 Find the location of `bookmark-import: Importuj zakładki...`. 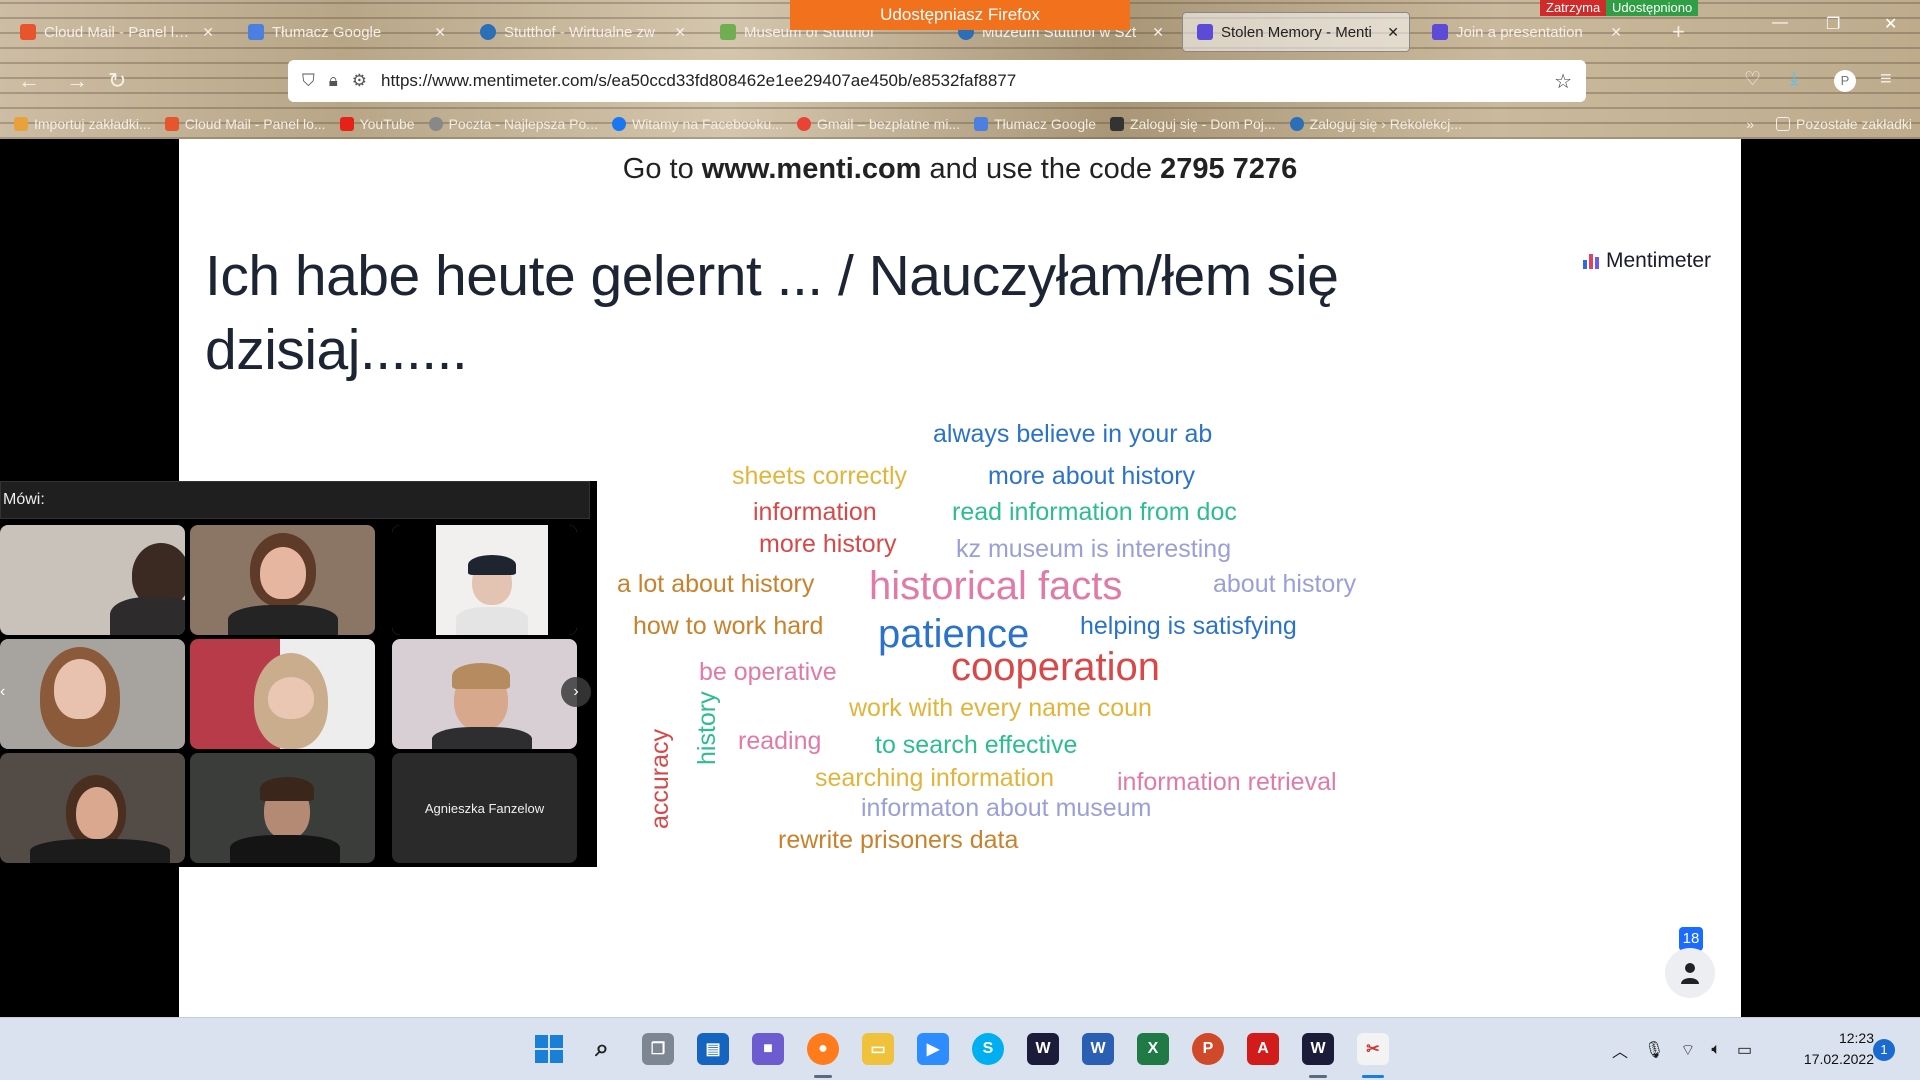

bookmark-import: Importuj zakładki... is located at coordinates (82, 124).